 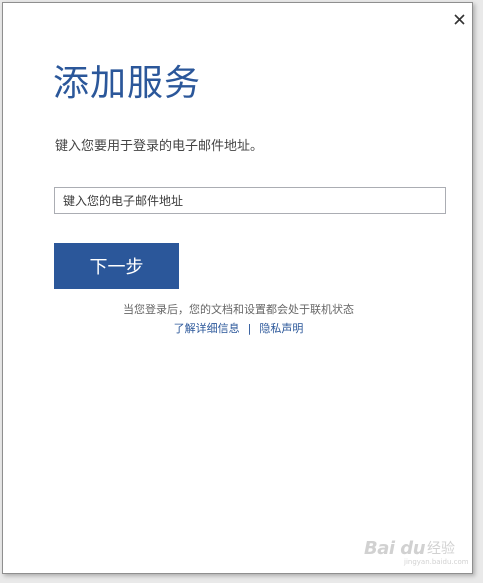 I want to click on instruction-text: 键入您要用于登录的电子邮件地址。, so click(x=159, y=146).